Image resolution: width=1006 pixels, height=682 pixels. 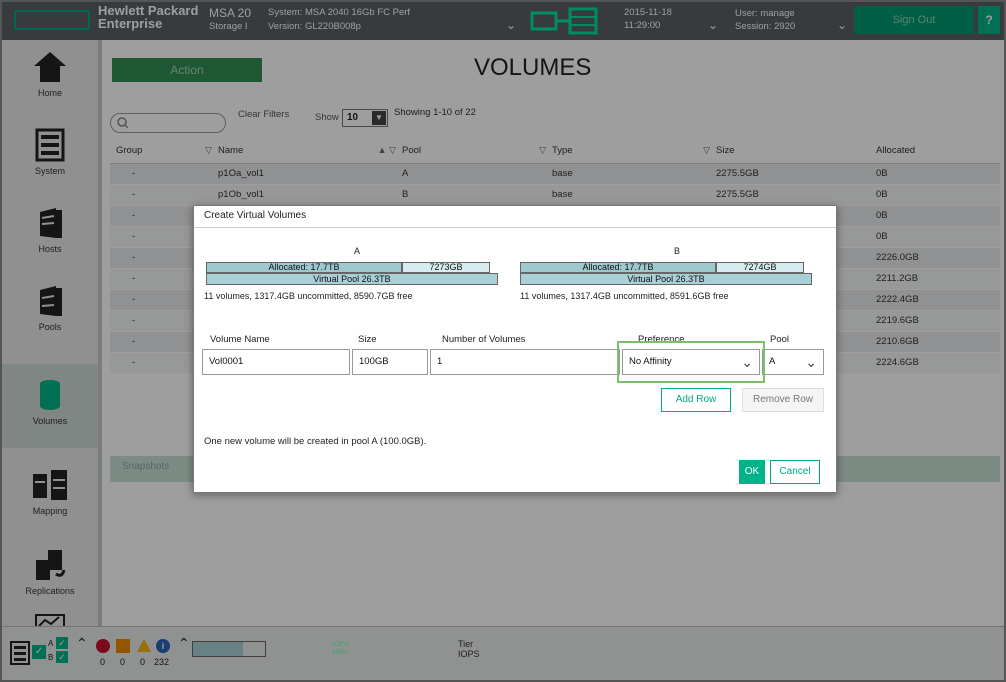 What do you see at coordinates (357, 251) in the screenshot?
I see `pool-a-label: A` at bounding box center [357, 251].